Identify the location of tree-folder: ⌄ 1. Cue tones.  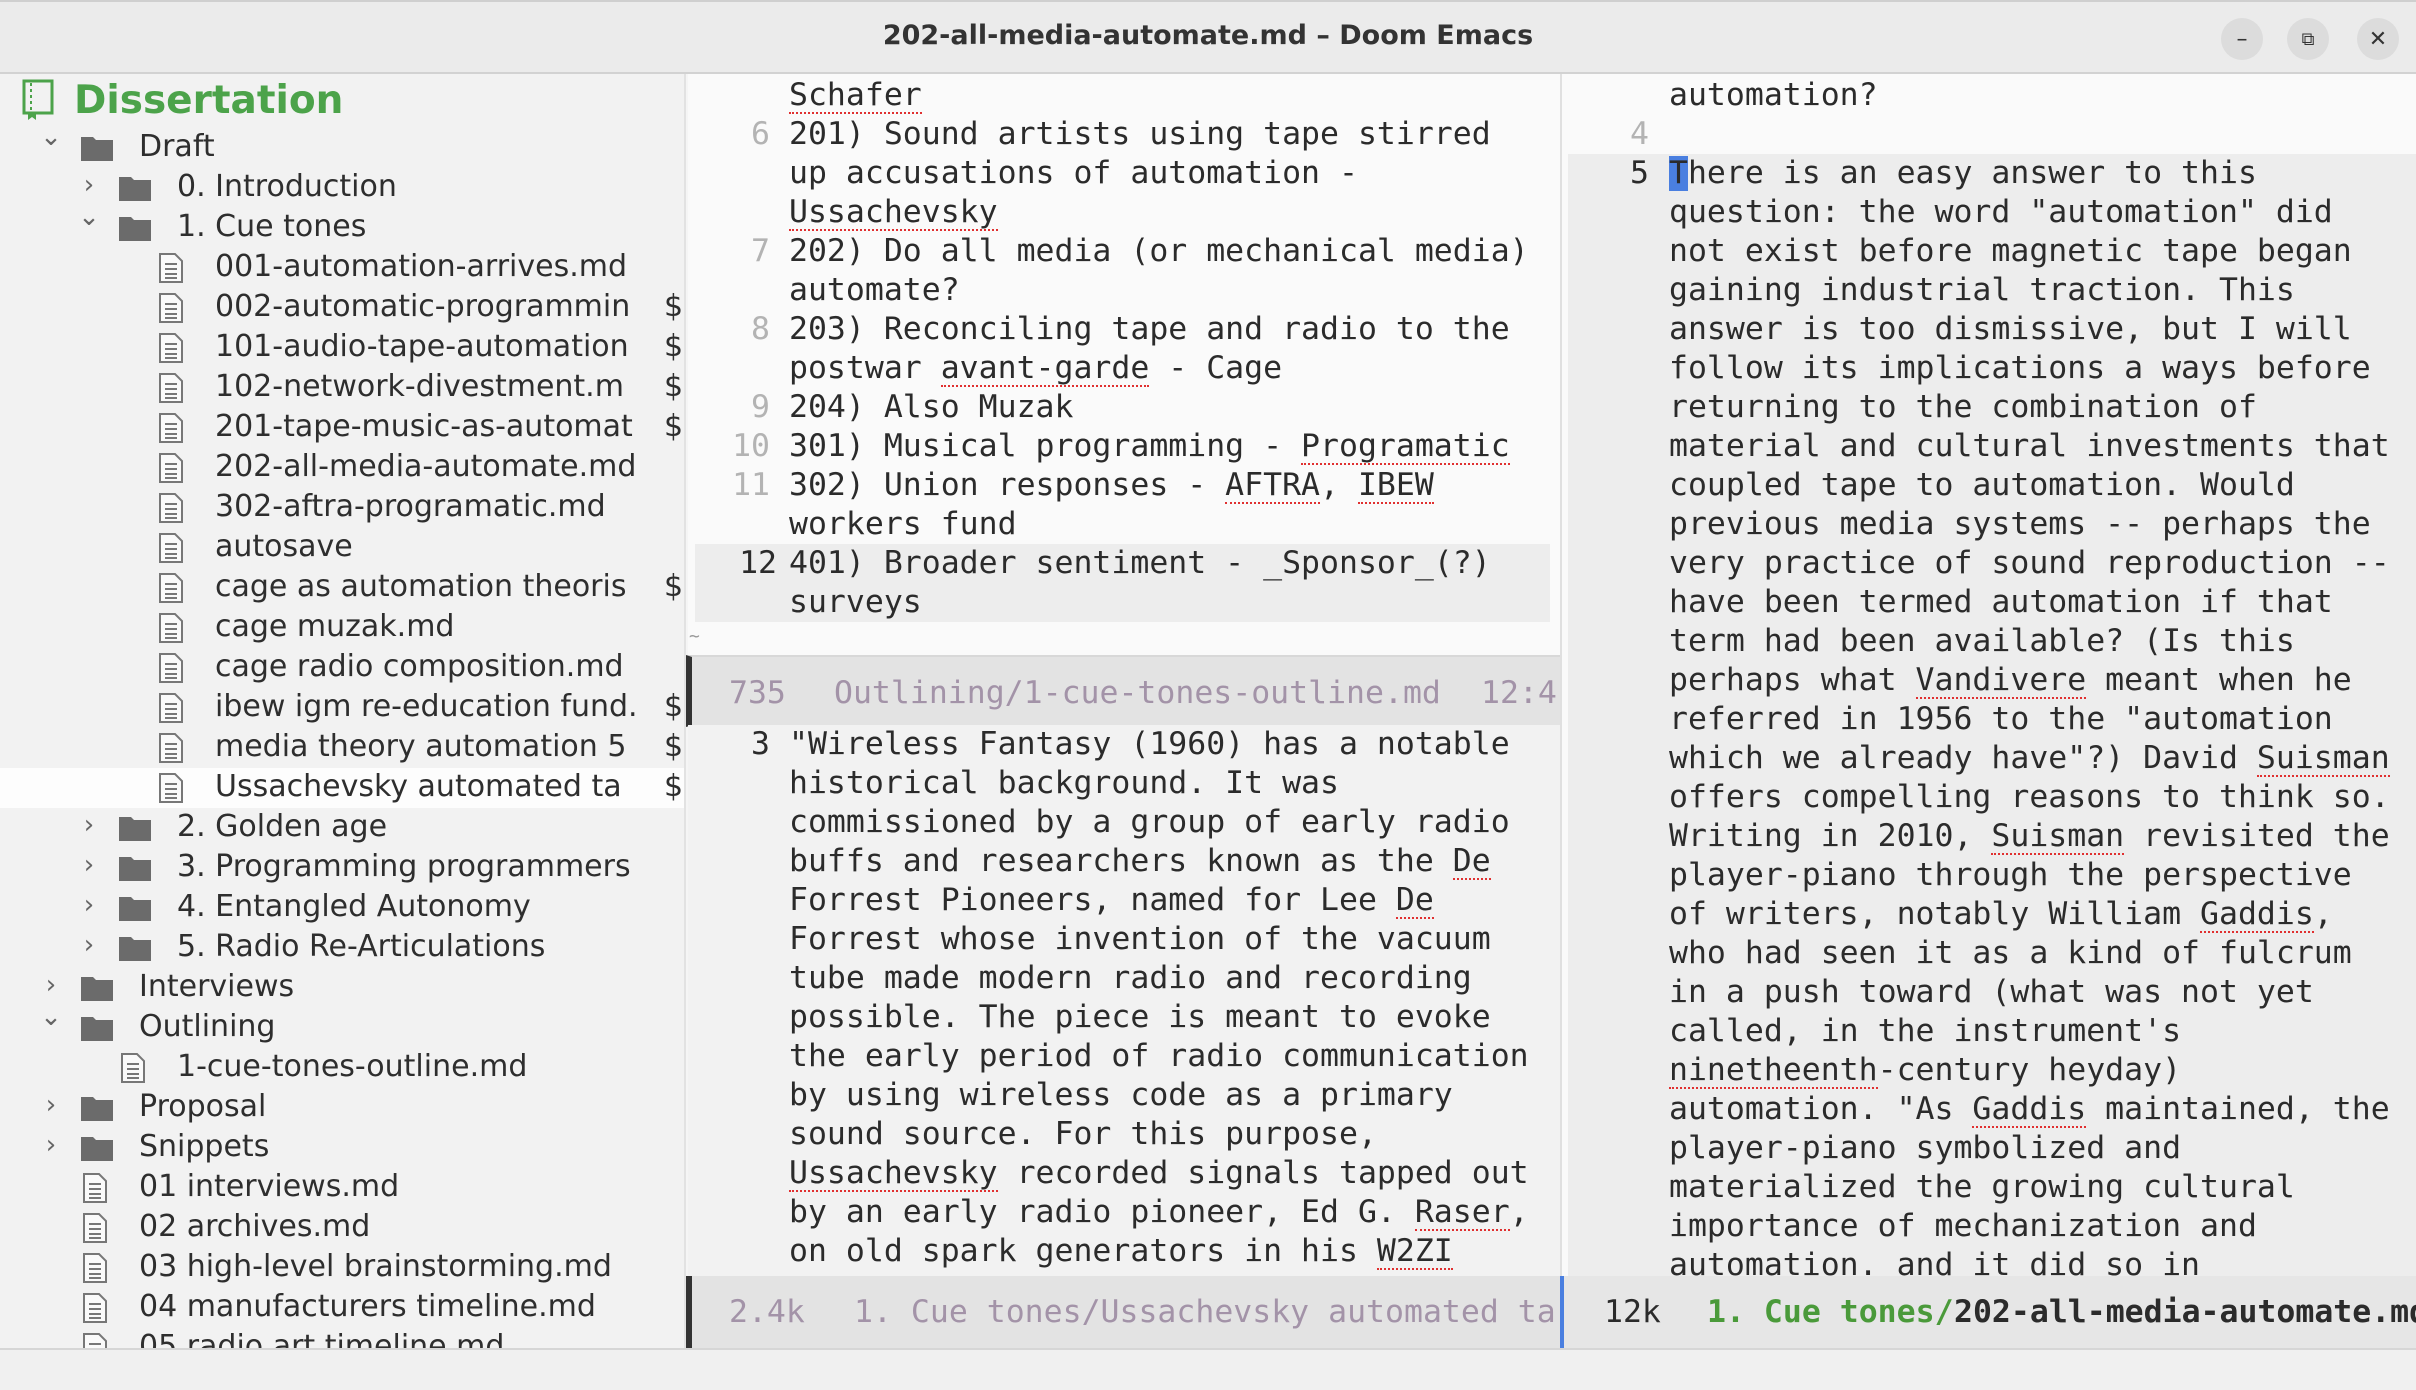
(342, 225).